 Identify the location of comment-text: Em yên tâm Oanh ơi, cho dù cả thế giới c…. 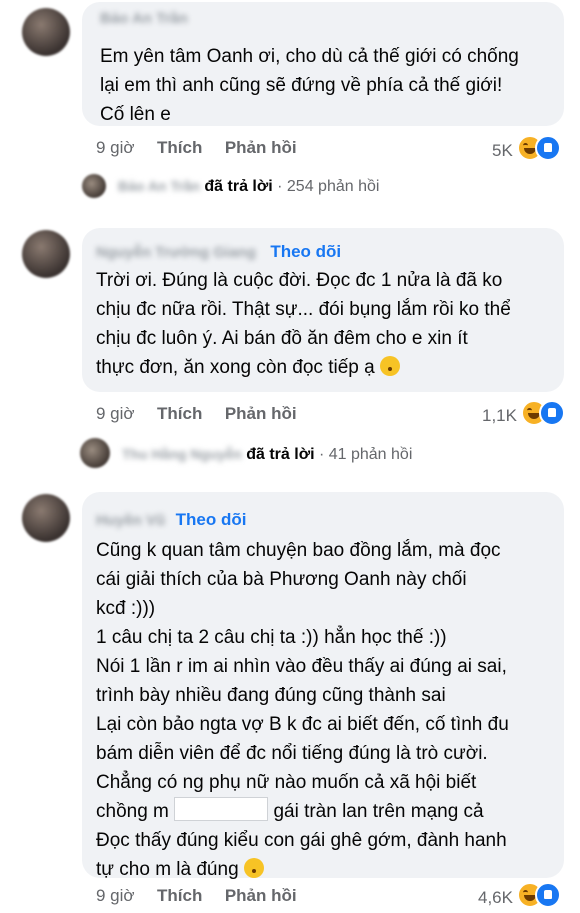
(309, 85).